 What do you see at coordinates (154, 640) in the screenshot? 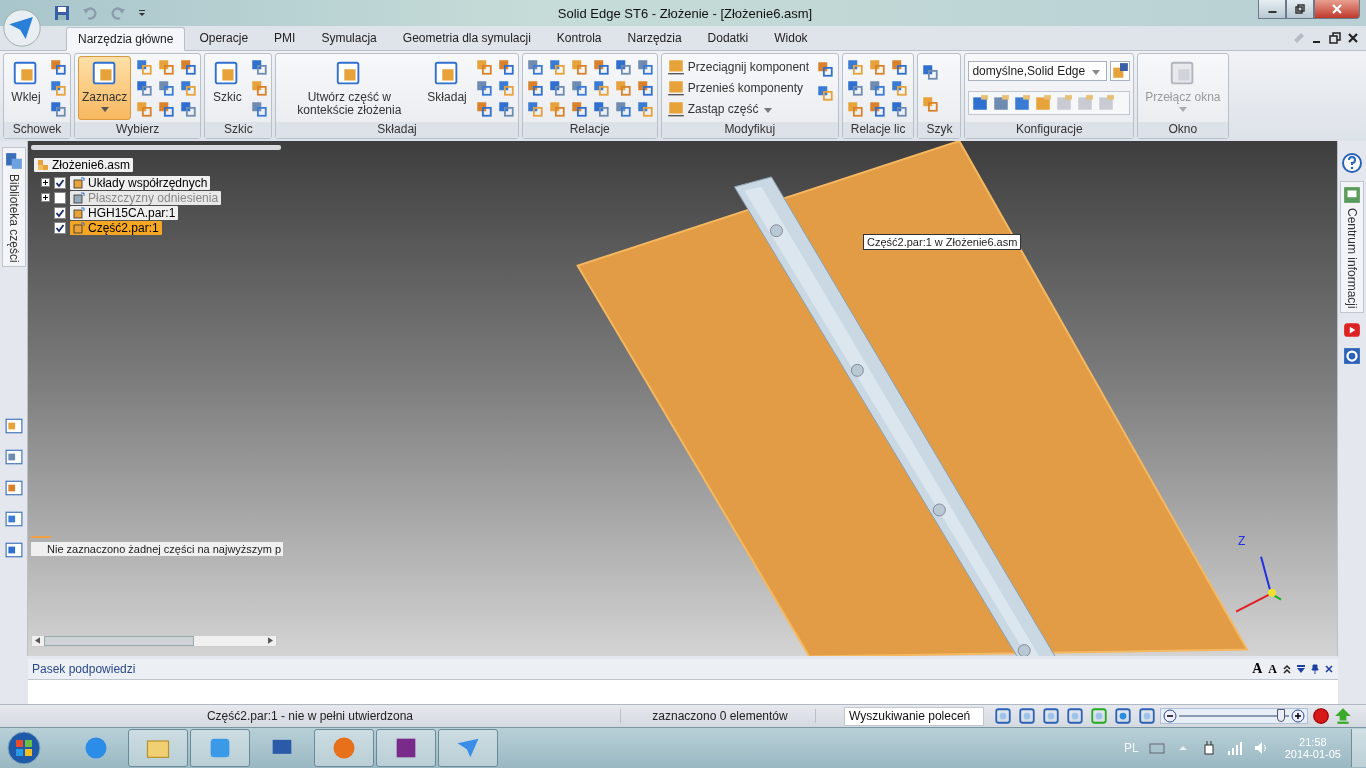
I see `scrollbar` at bounding box center [154, 640].